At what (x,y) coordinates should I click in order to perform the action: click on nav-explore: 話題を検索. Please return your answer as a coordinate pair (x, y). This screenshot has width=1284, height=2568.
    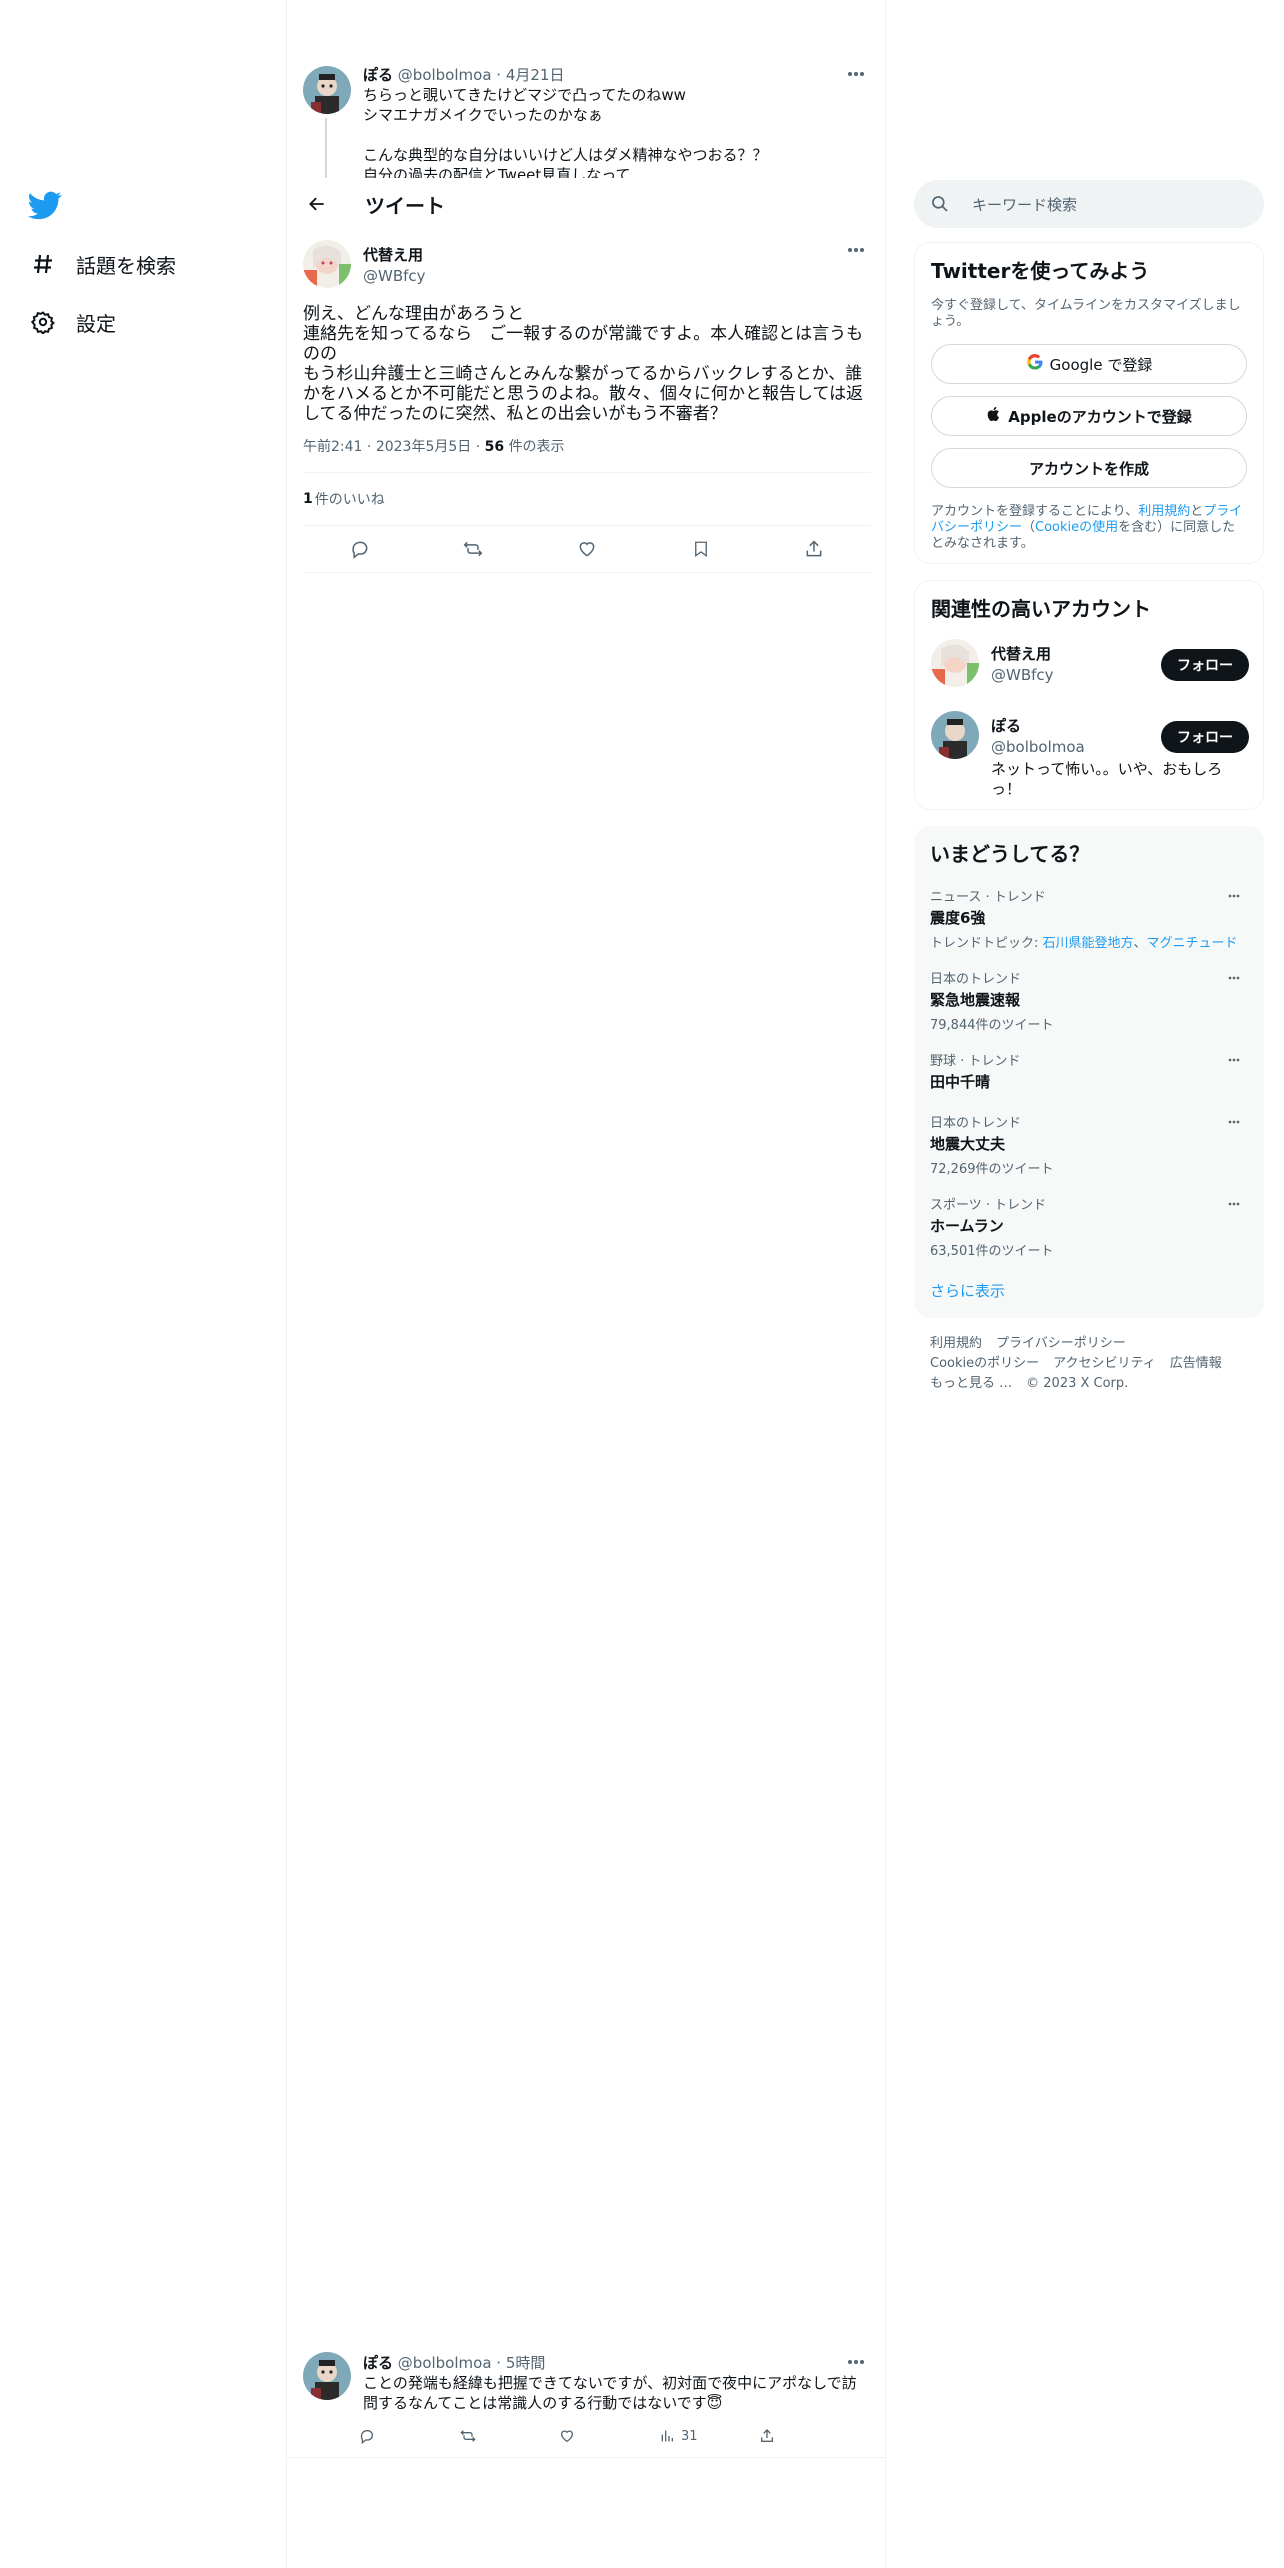
    Looking at the image, I should click on (102, 264).